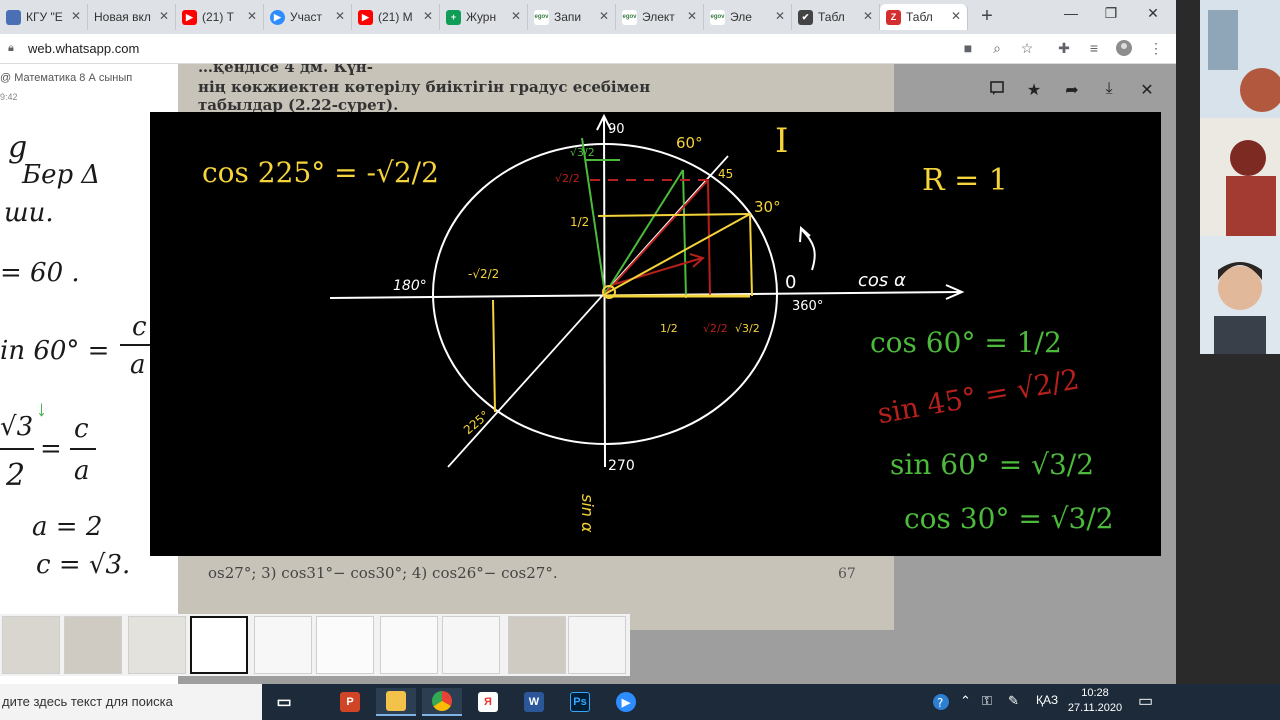 The height and width of the screenshot is (720, 1280). I want to click on handwritten-text: = 60 ., so click(40, 273).